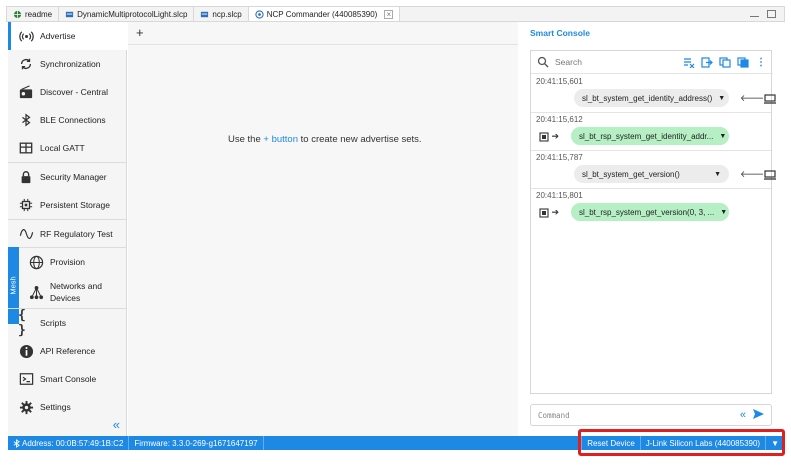 This screenshot has height=465, width=791. Describe the element at coordinates (26, 36) in the screenshot. I see `broadcast-icon` at that location.